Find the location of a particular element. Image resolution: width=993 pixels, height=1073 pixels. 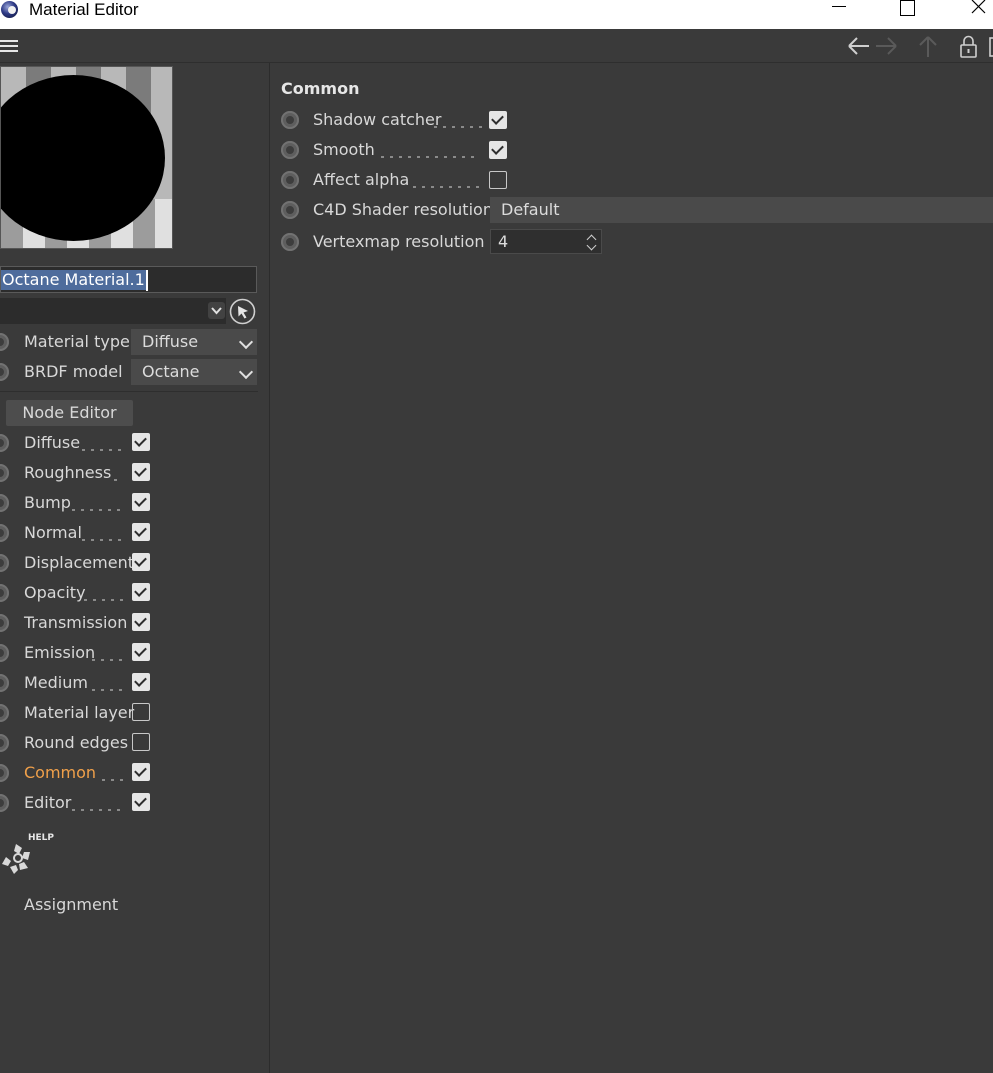

channel-checkbox-round-edges is located at coordinates (141, 742).